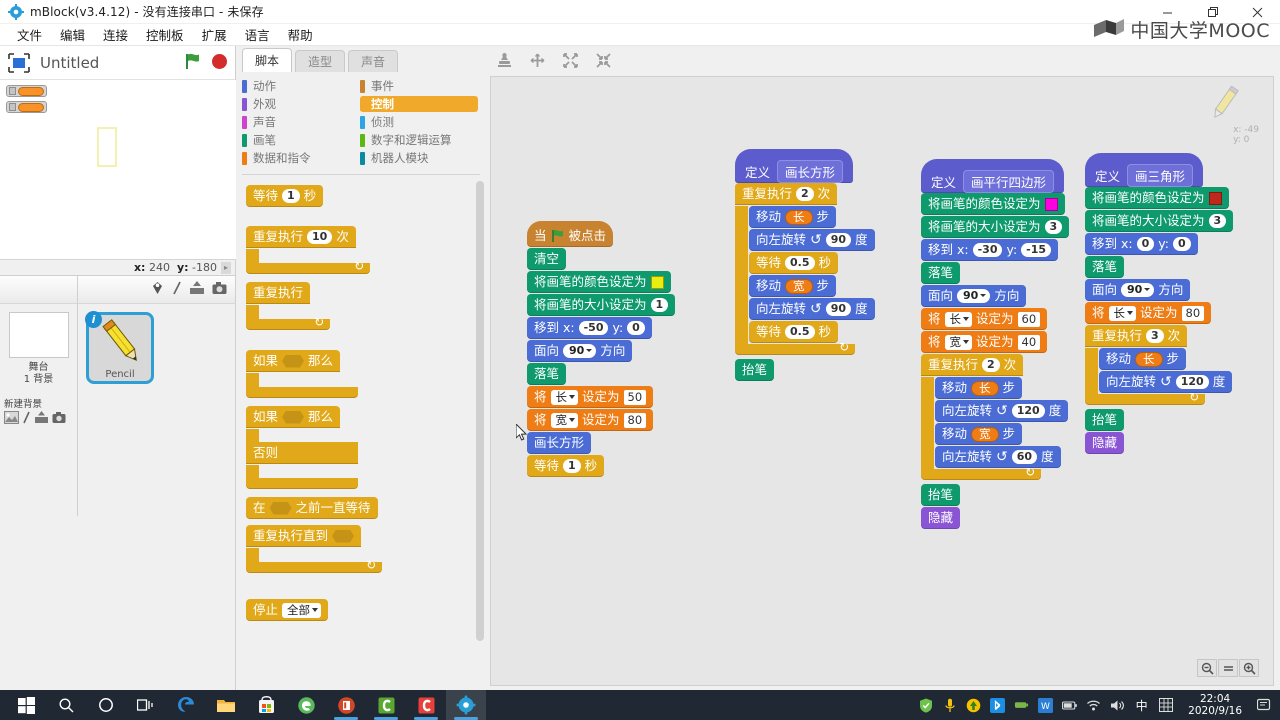  What do you see at coordinates (285, 196) in the screenshot?
I see `palette-block-wait: 等待 1 秒` at bounding box center [285, 196].